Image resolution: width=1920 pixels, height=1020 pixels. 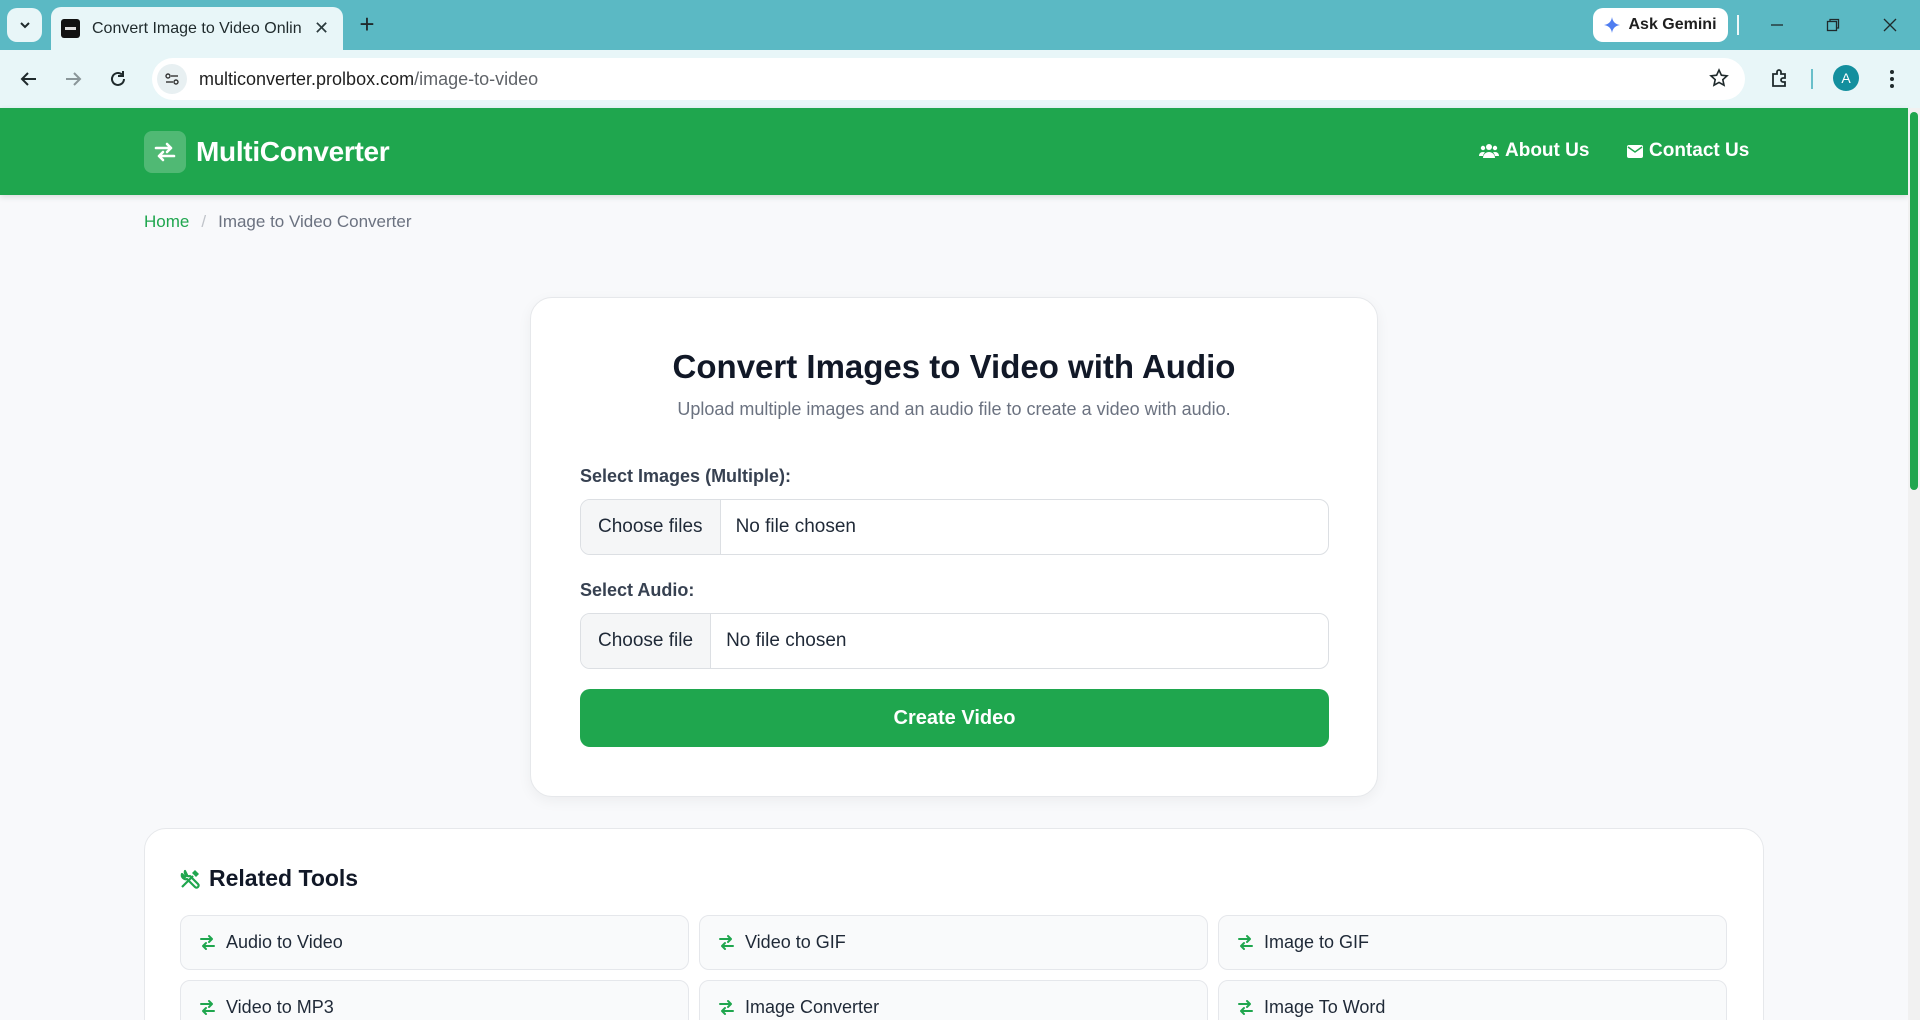 I want to click on images-file-status: No file chosen, so click(x=795, y=526).